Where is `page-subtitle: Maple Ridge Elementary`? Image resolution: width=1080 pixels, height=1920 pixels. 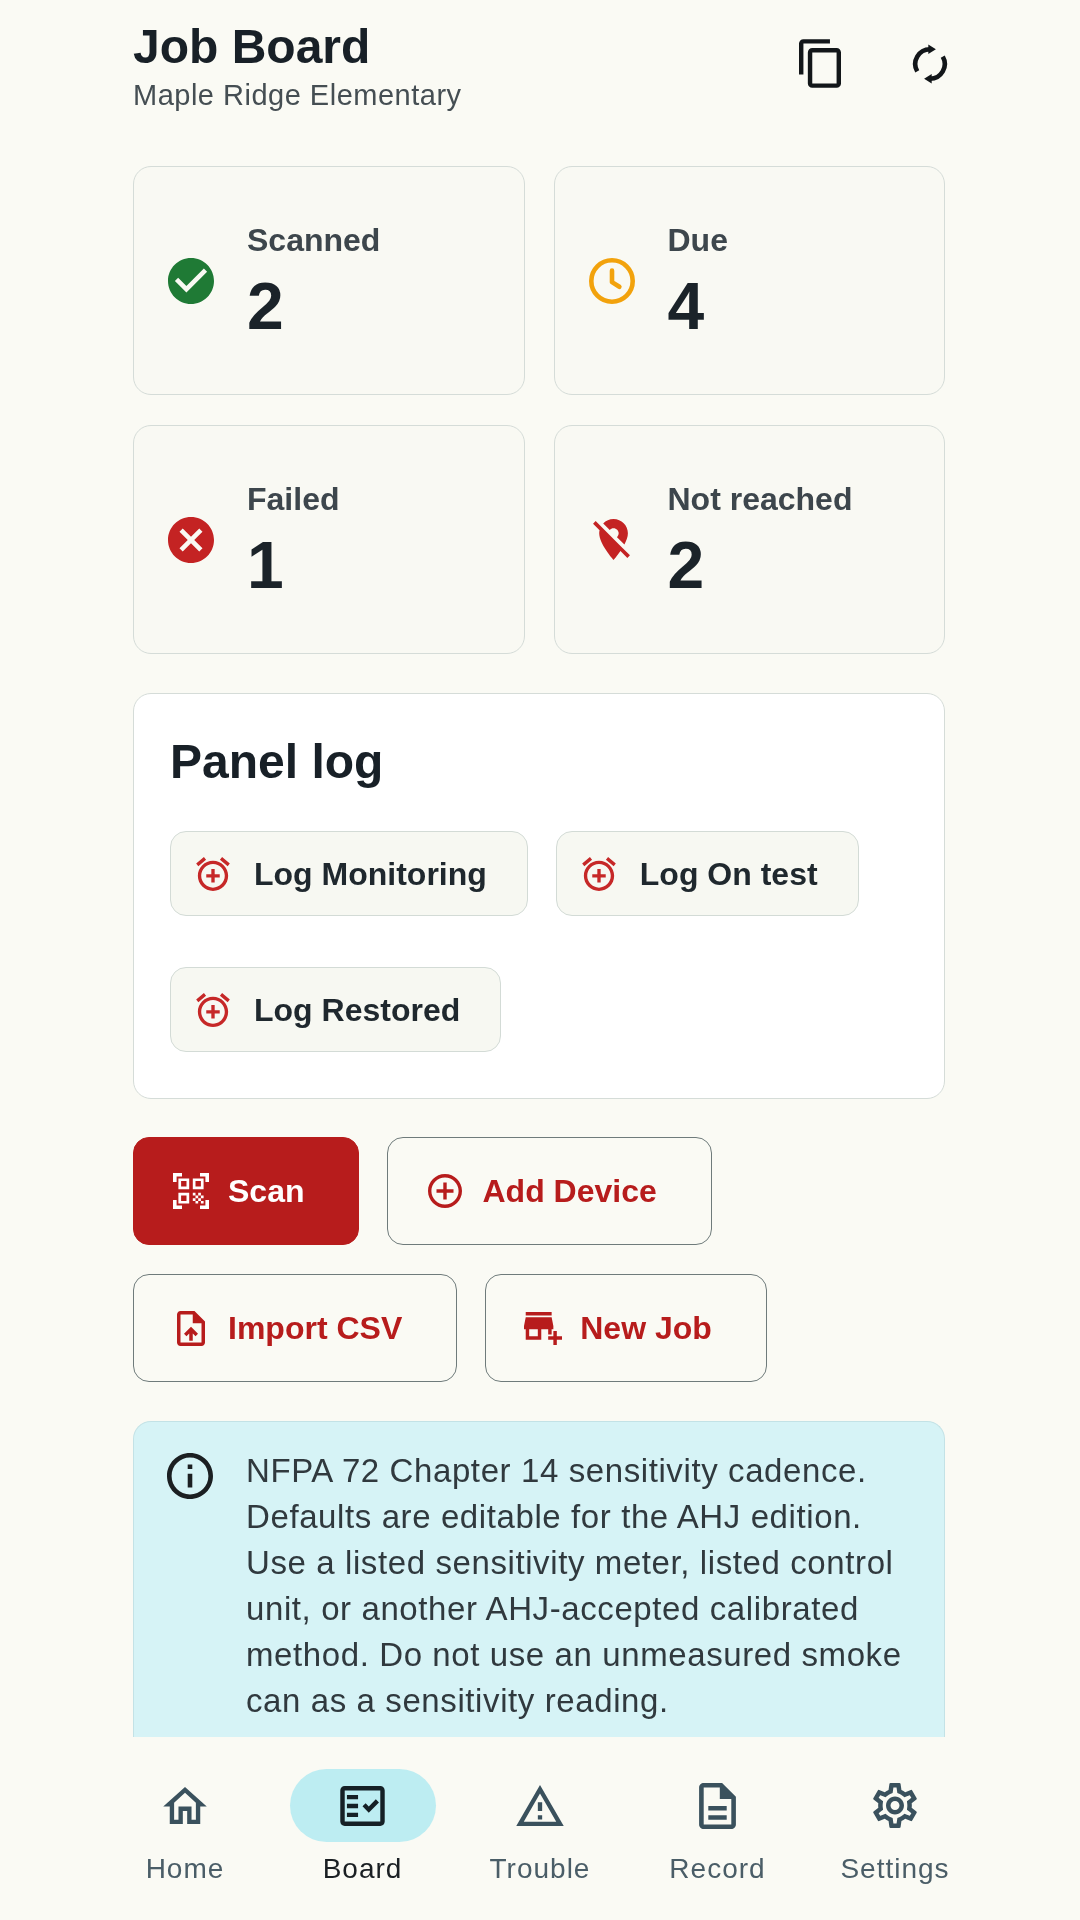 page-subtitle: Maple Ridge Elementary is located at coordinates (297, 95).